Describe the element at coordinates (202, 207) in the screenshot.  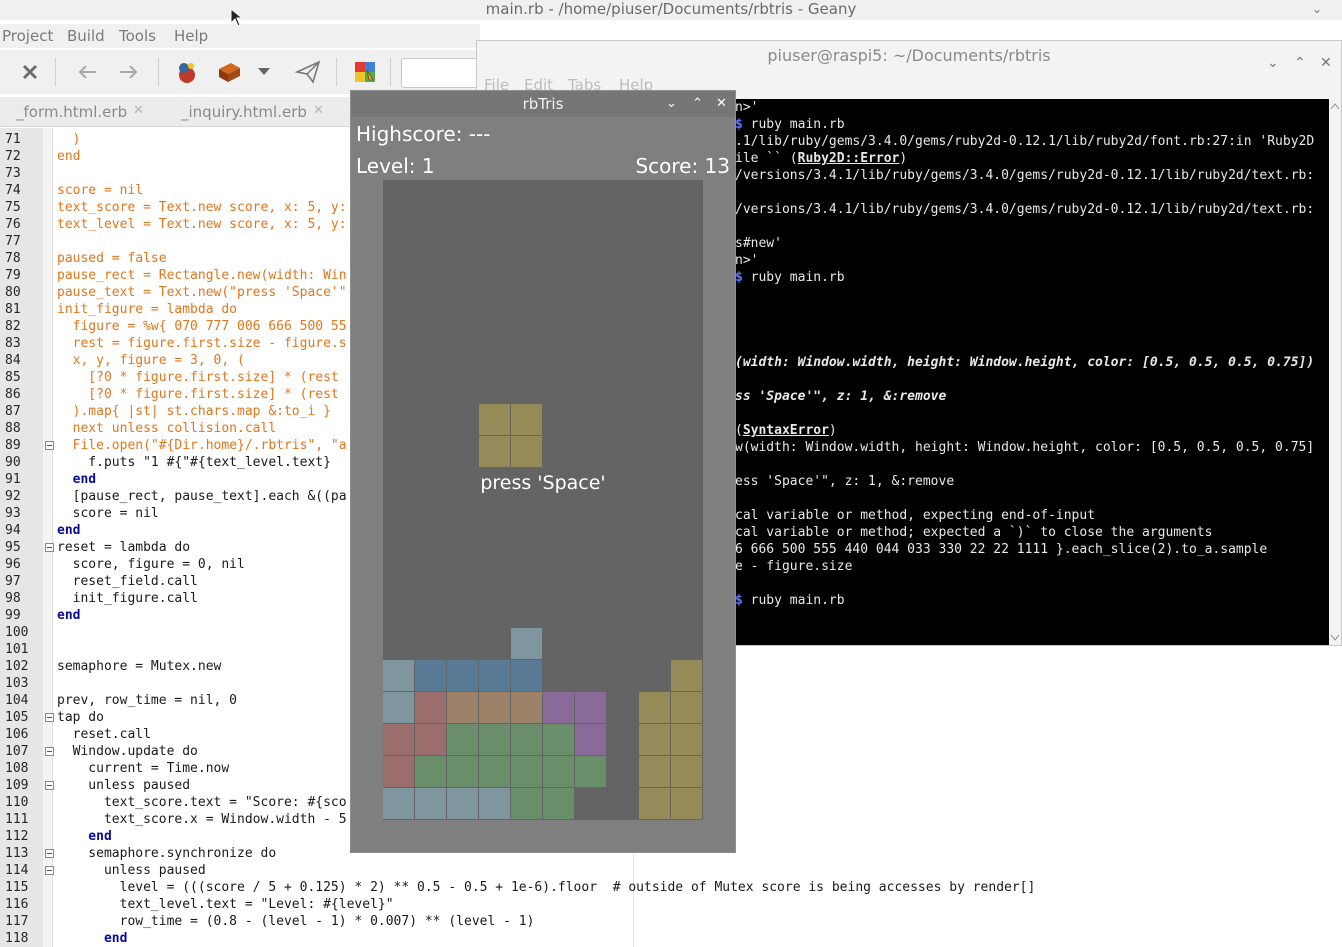
I see `code-line: text_score = Text.new score, x: 5, y:` at that location.